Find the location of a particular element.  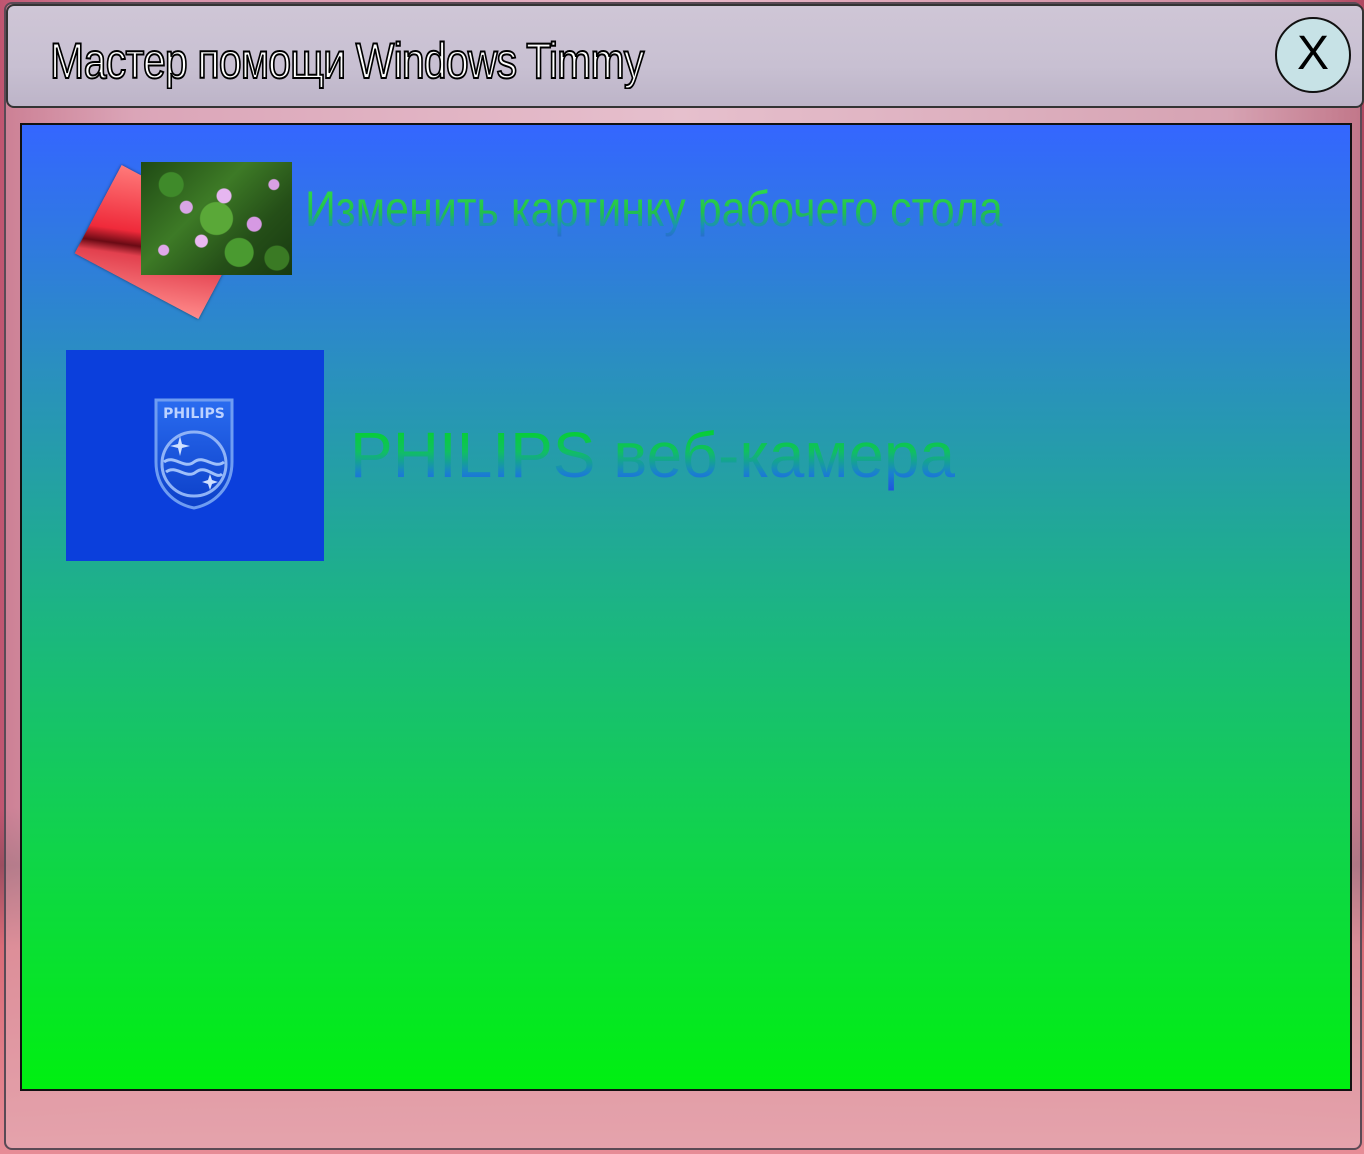

change-wallpaper-icon is located at coordinates (187, 245).